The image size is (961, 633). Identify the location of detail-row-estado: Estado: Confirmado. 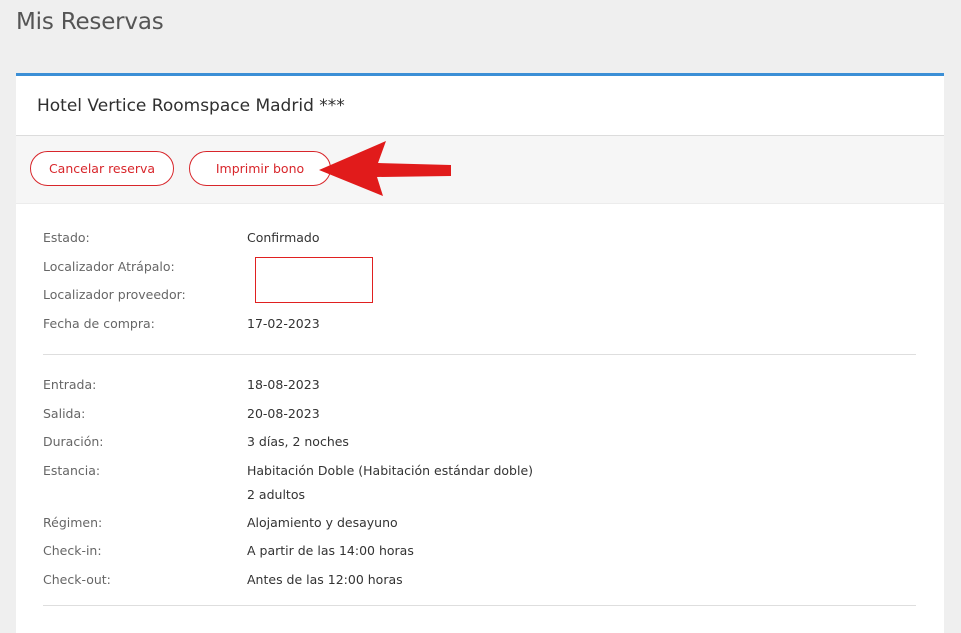
(479, 238).